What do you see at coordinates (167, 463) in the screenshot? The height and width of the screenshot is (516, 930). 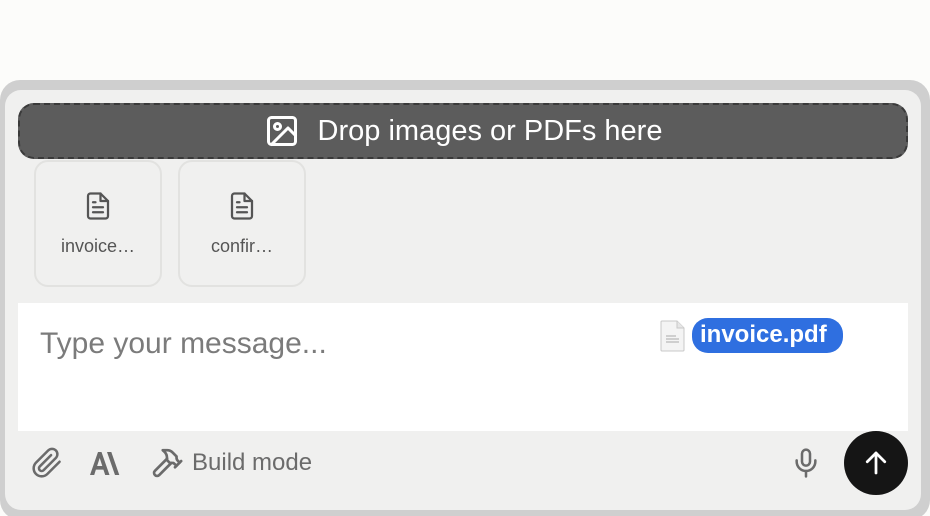 I see `hammer-icon` at bounding box center [167, 463].